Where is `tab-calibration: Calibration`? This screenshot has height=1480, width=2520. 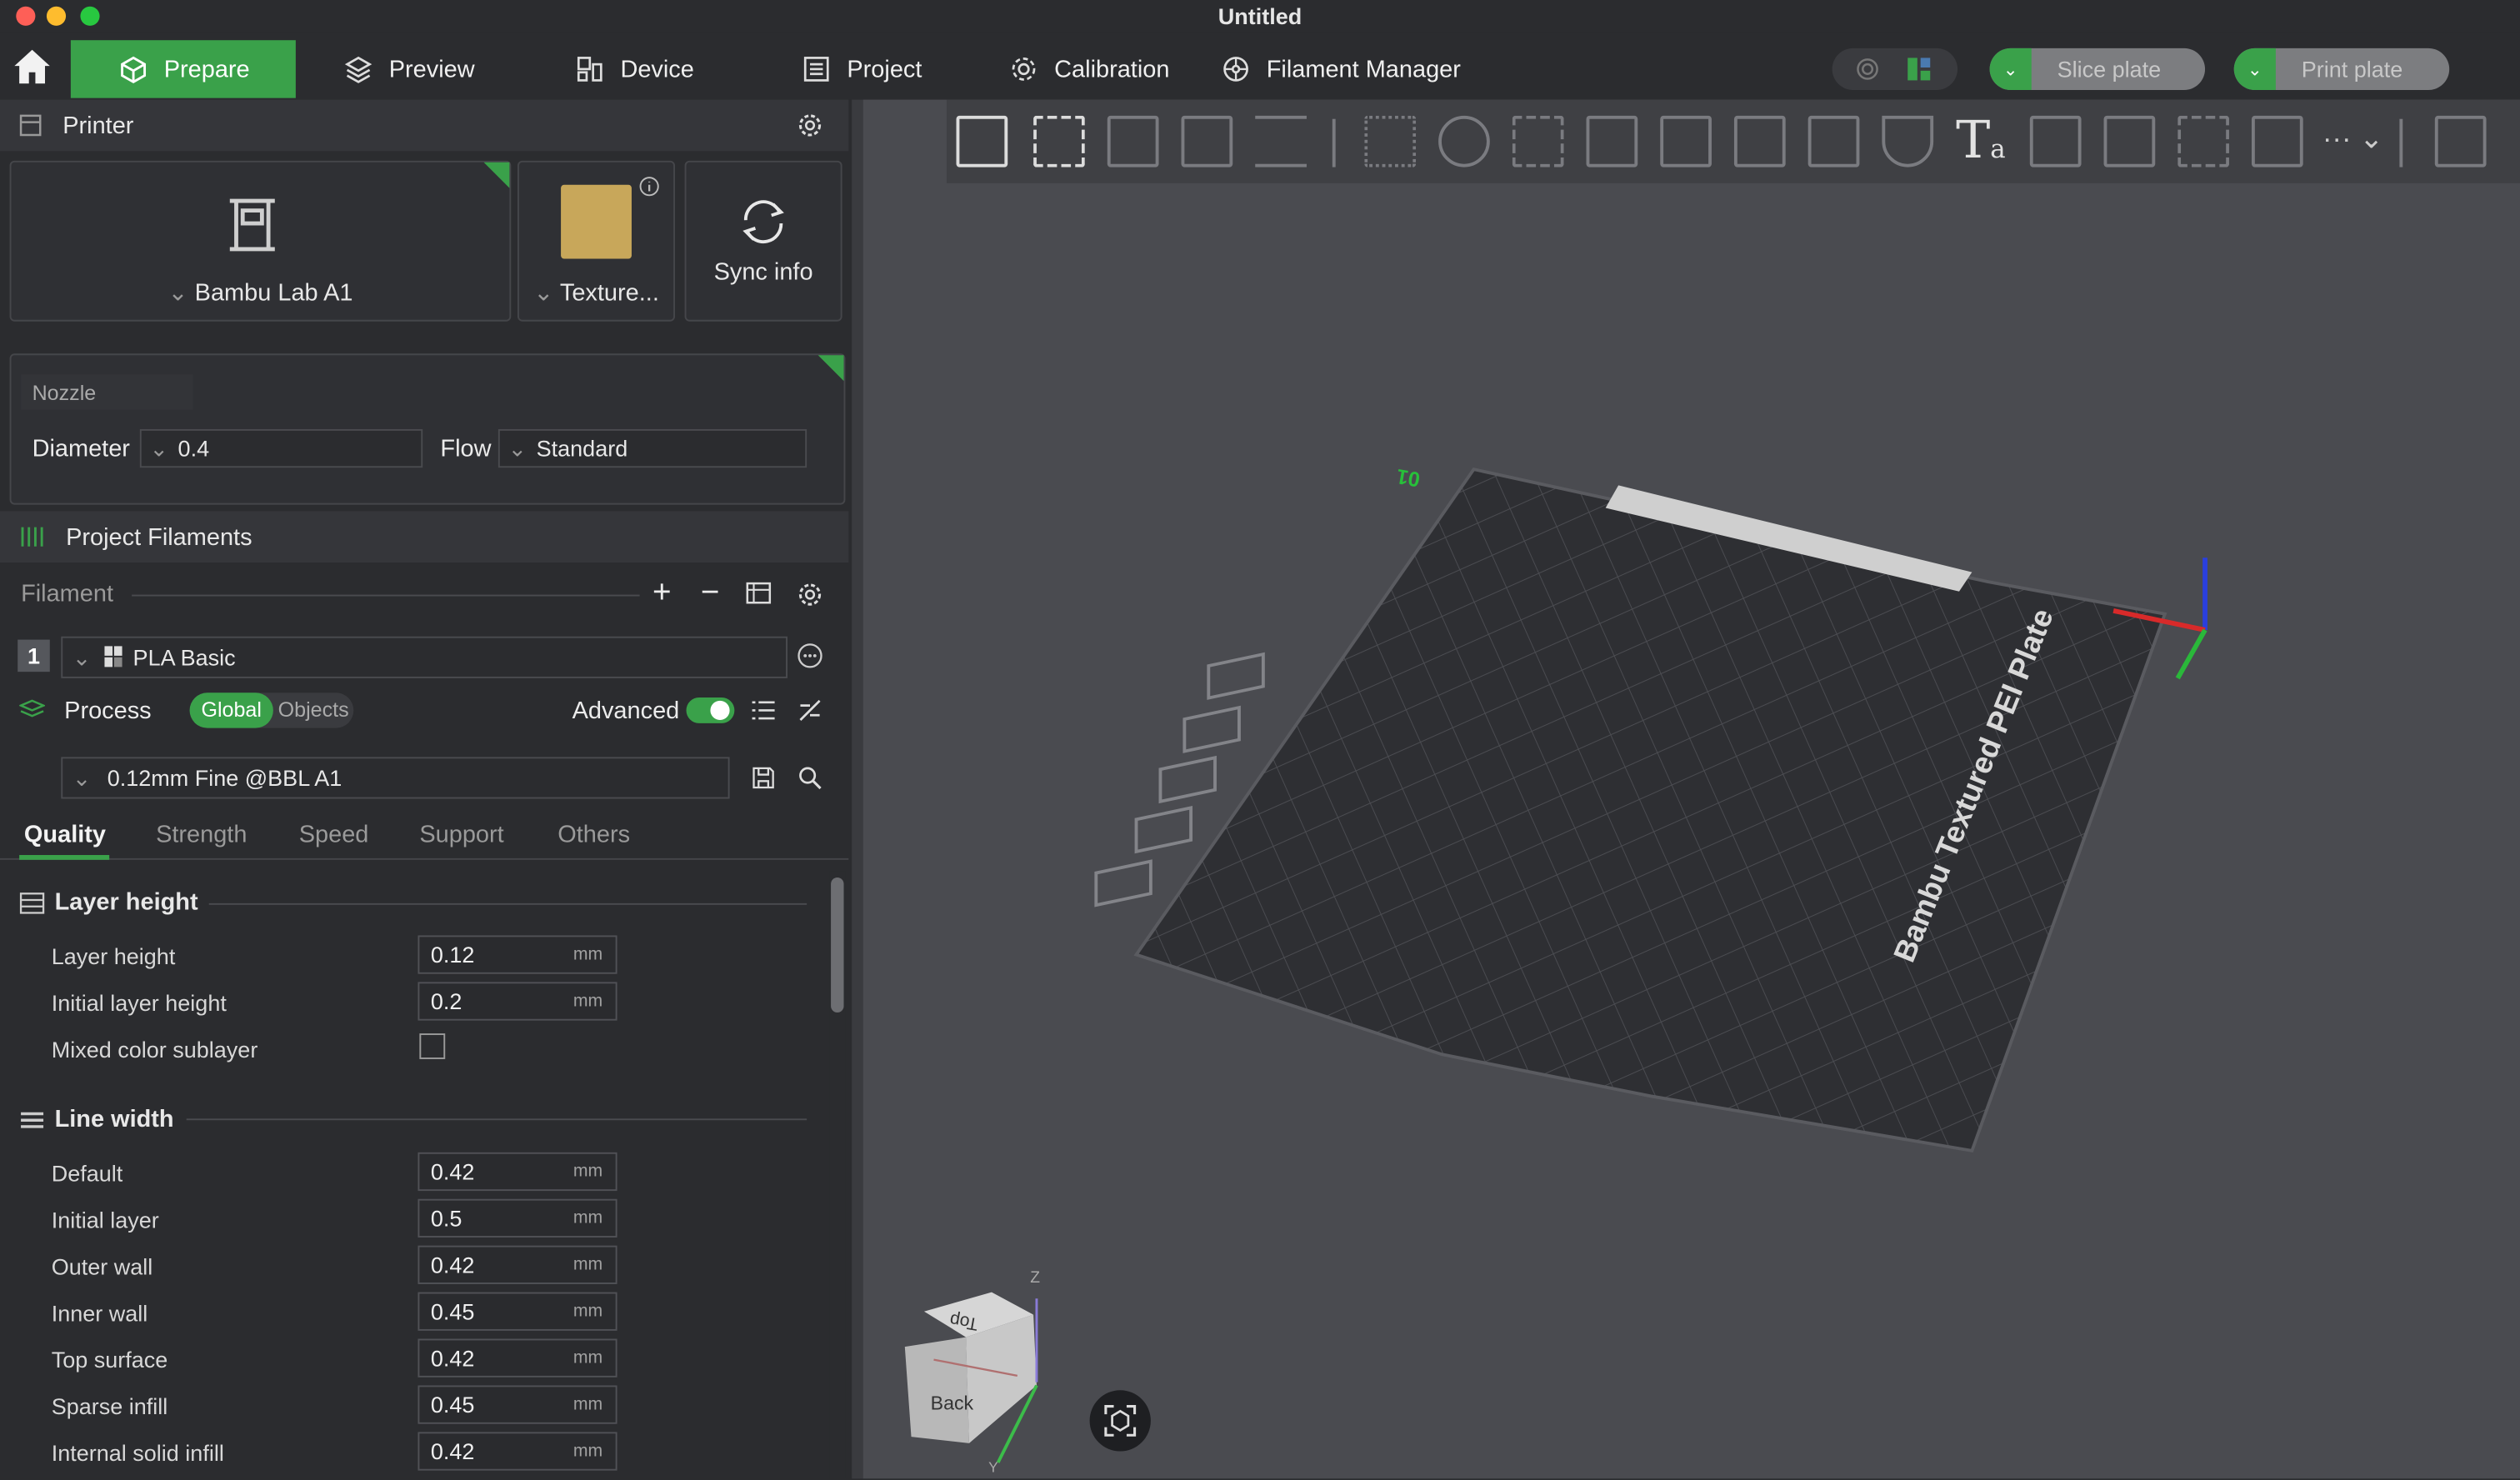 tab-calibration: Calibration is located at coordinates (1089, 69).